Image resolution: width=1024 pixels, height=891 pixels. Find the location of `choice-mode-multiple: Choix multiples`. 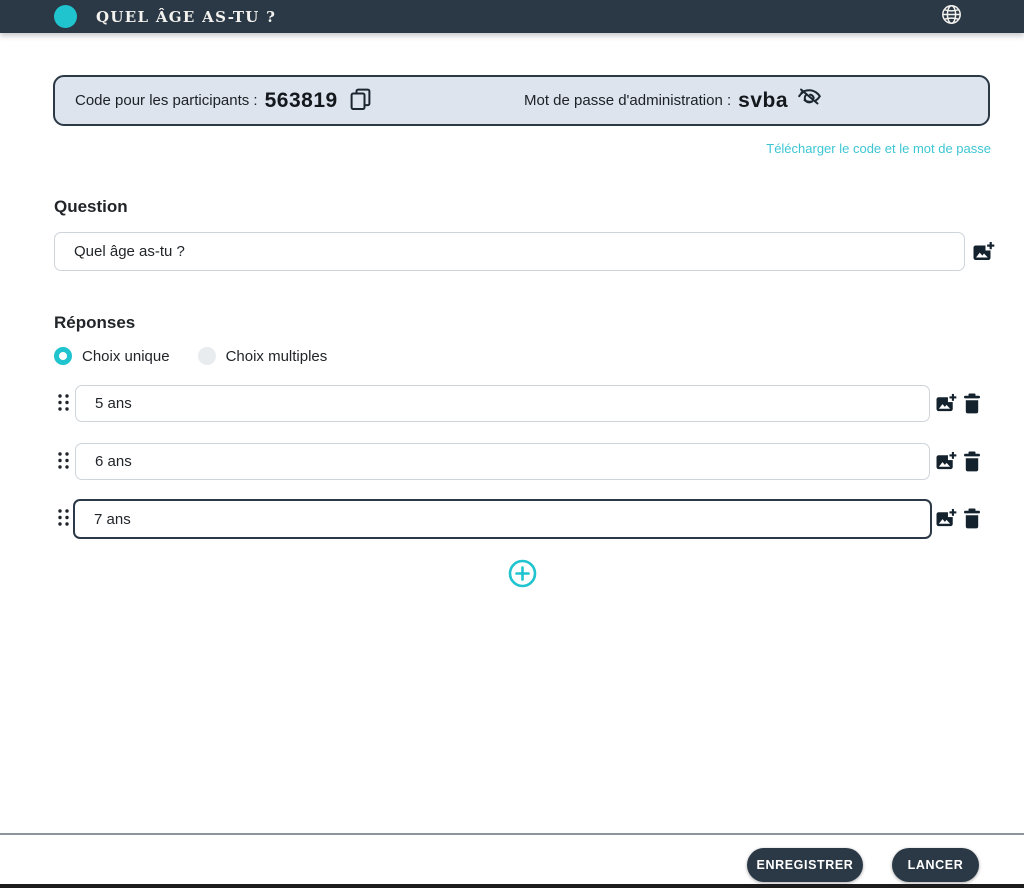

choice-mode-multiple: Choix multiples is located at coordinates (262, 356).